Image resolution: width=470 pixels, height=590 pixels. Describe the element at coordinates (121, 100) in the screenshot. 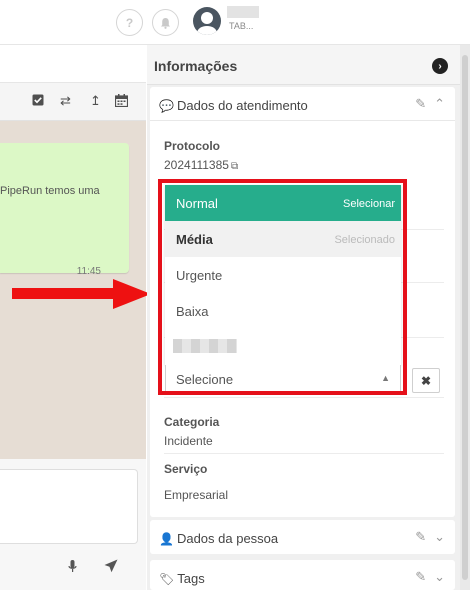

I see `calendar-icon` at that location.